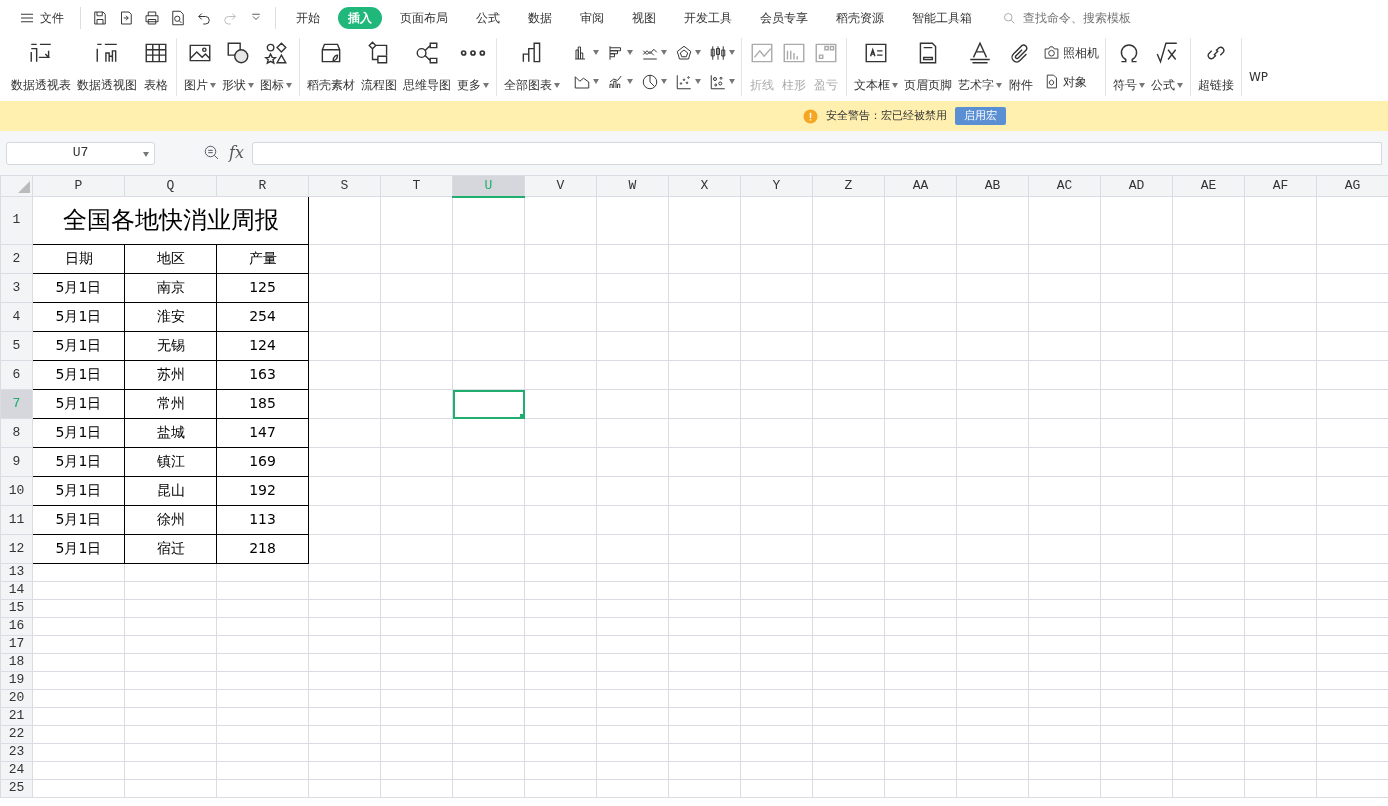 The width and height of the screenshot is (1388, 806). Describe the element at coordinates (16, 346) in the screenshot. I see `row-header: 5` at that location.